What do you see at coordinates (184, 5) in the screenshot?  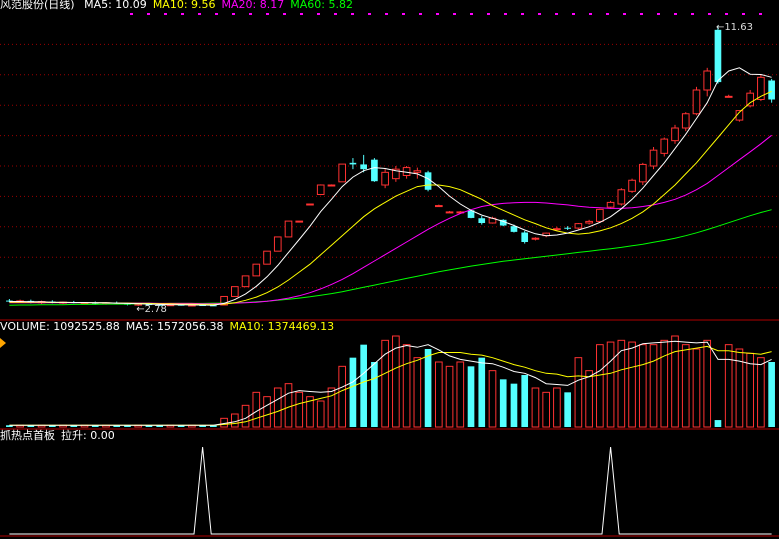 I see `main-indicator: MA10: 9.56` at bounding box center [184, 5].